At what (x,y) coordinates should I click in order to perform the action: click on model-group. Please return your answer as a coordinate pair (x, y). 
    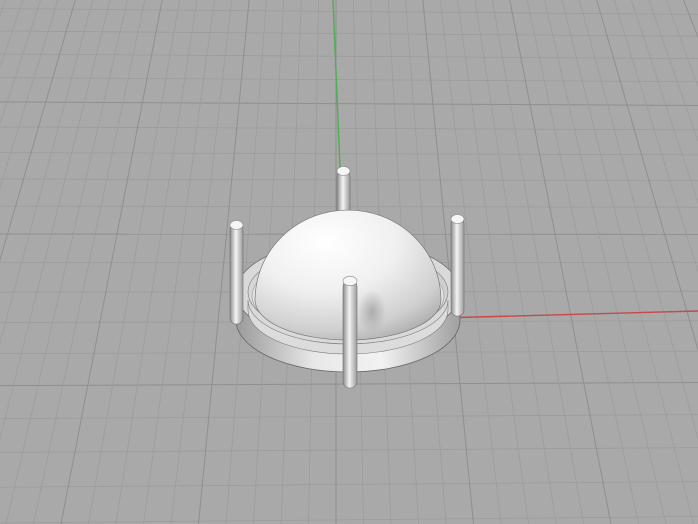
    Looking at the image, I should click on (347, 277).